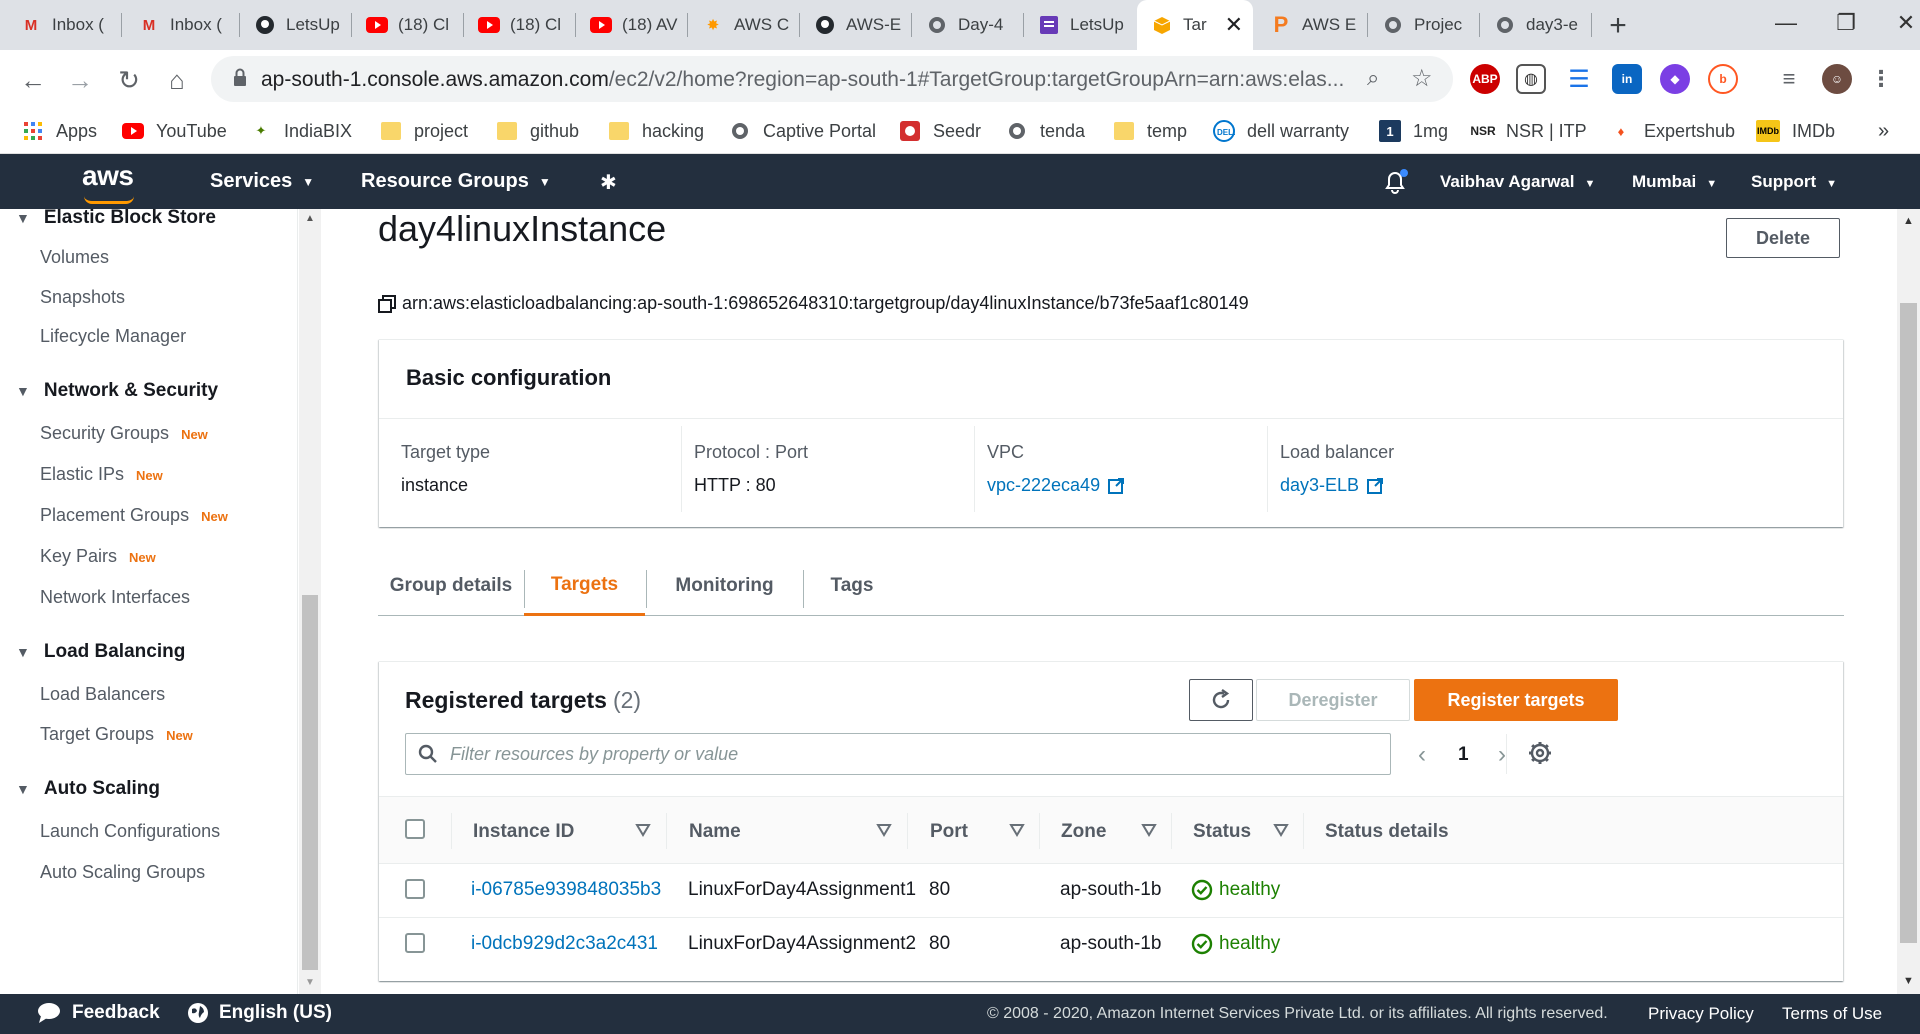 This screenshot has width=1920, height=1034. I want to click on b-extension-icon: b, so click(1723, 79).